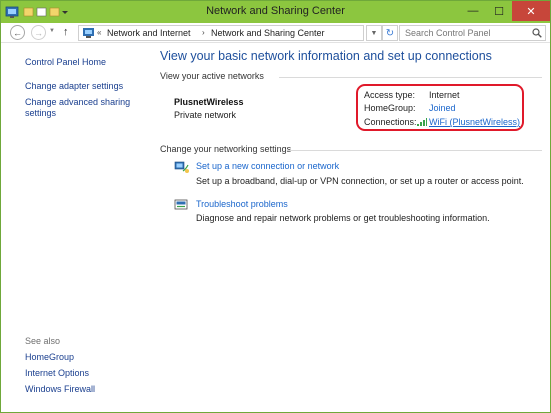  I want to click on recent-locations-dropdown: ▼, so click(52, 31).